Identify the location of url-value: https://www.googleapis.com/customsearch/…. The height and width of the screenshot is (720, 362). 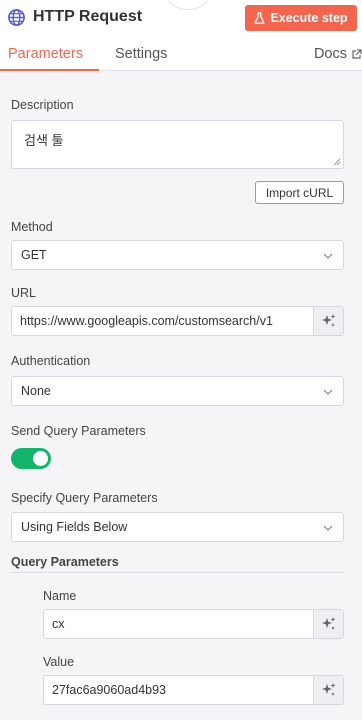
(146, 321).